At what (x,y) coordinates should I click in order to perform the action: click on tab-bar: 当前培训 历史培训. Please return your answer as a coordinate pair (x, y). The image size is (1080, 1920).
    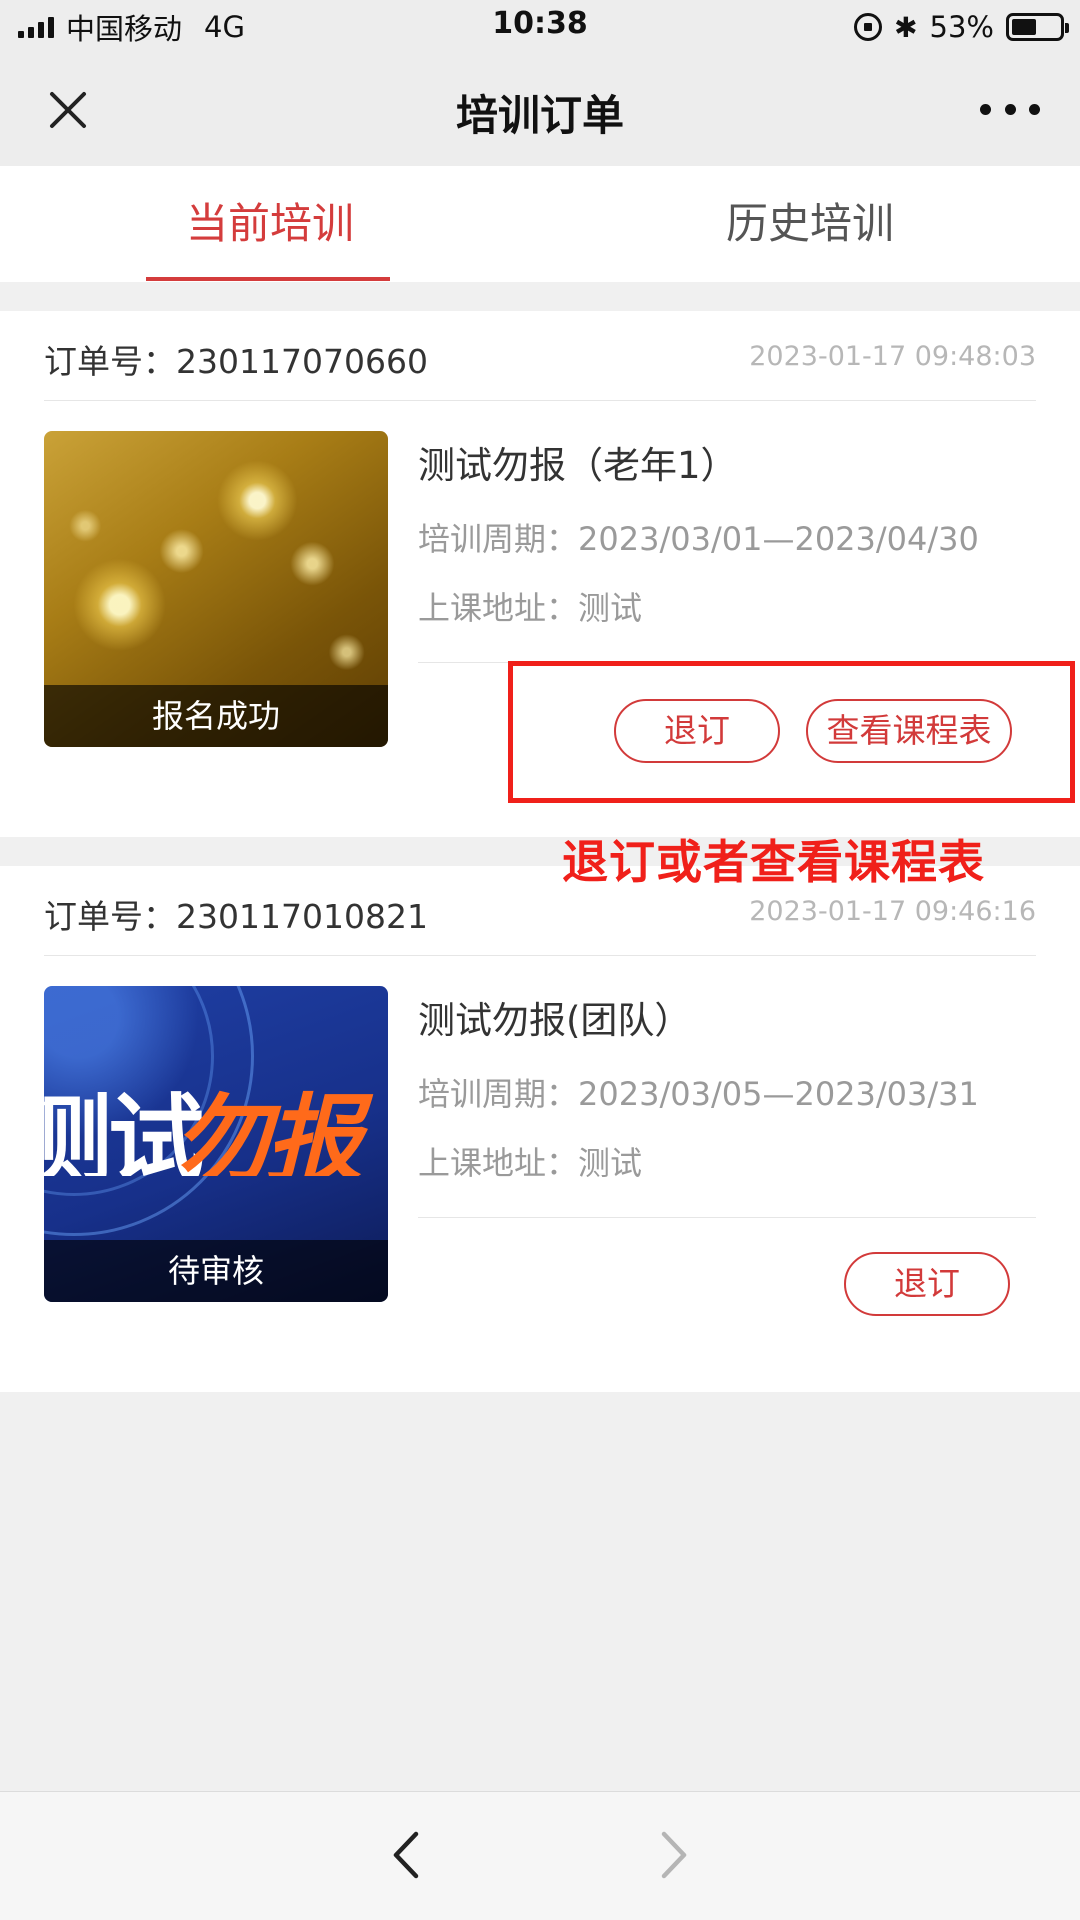
    Looking at the image, I should click on (540, 224).